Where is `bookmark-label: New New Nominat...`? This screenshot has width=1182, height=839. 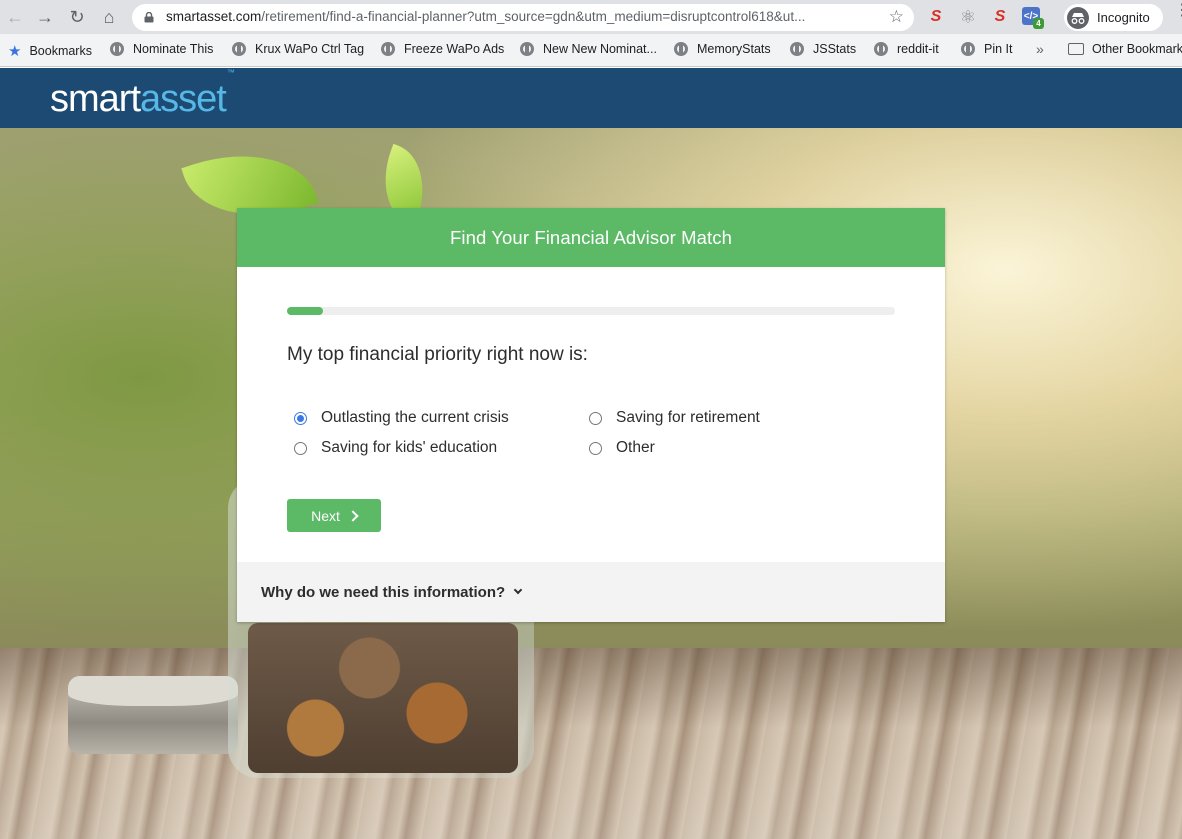
bookmark-label: New New Nominat... is located at coordinates (600, 49).